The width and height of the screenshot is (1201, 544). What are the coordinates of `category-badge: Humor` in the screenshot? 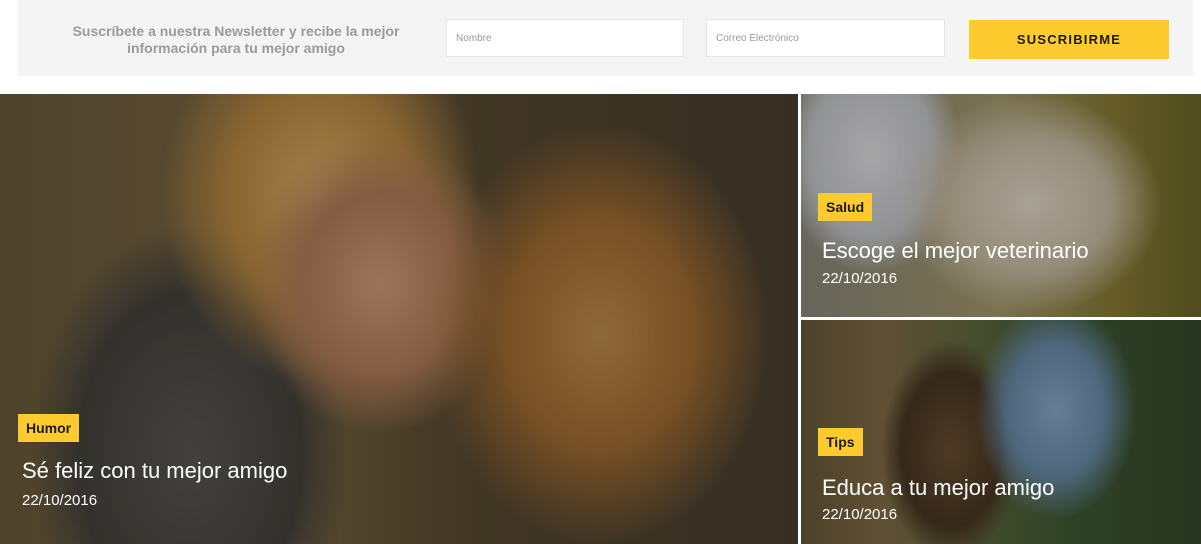 It's located at (49, 428).